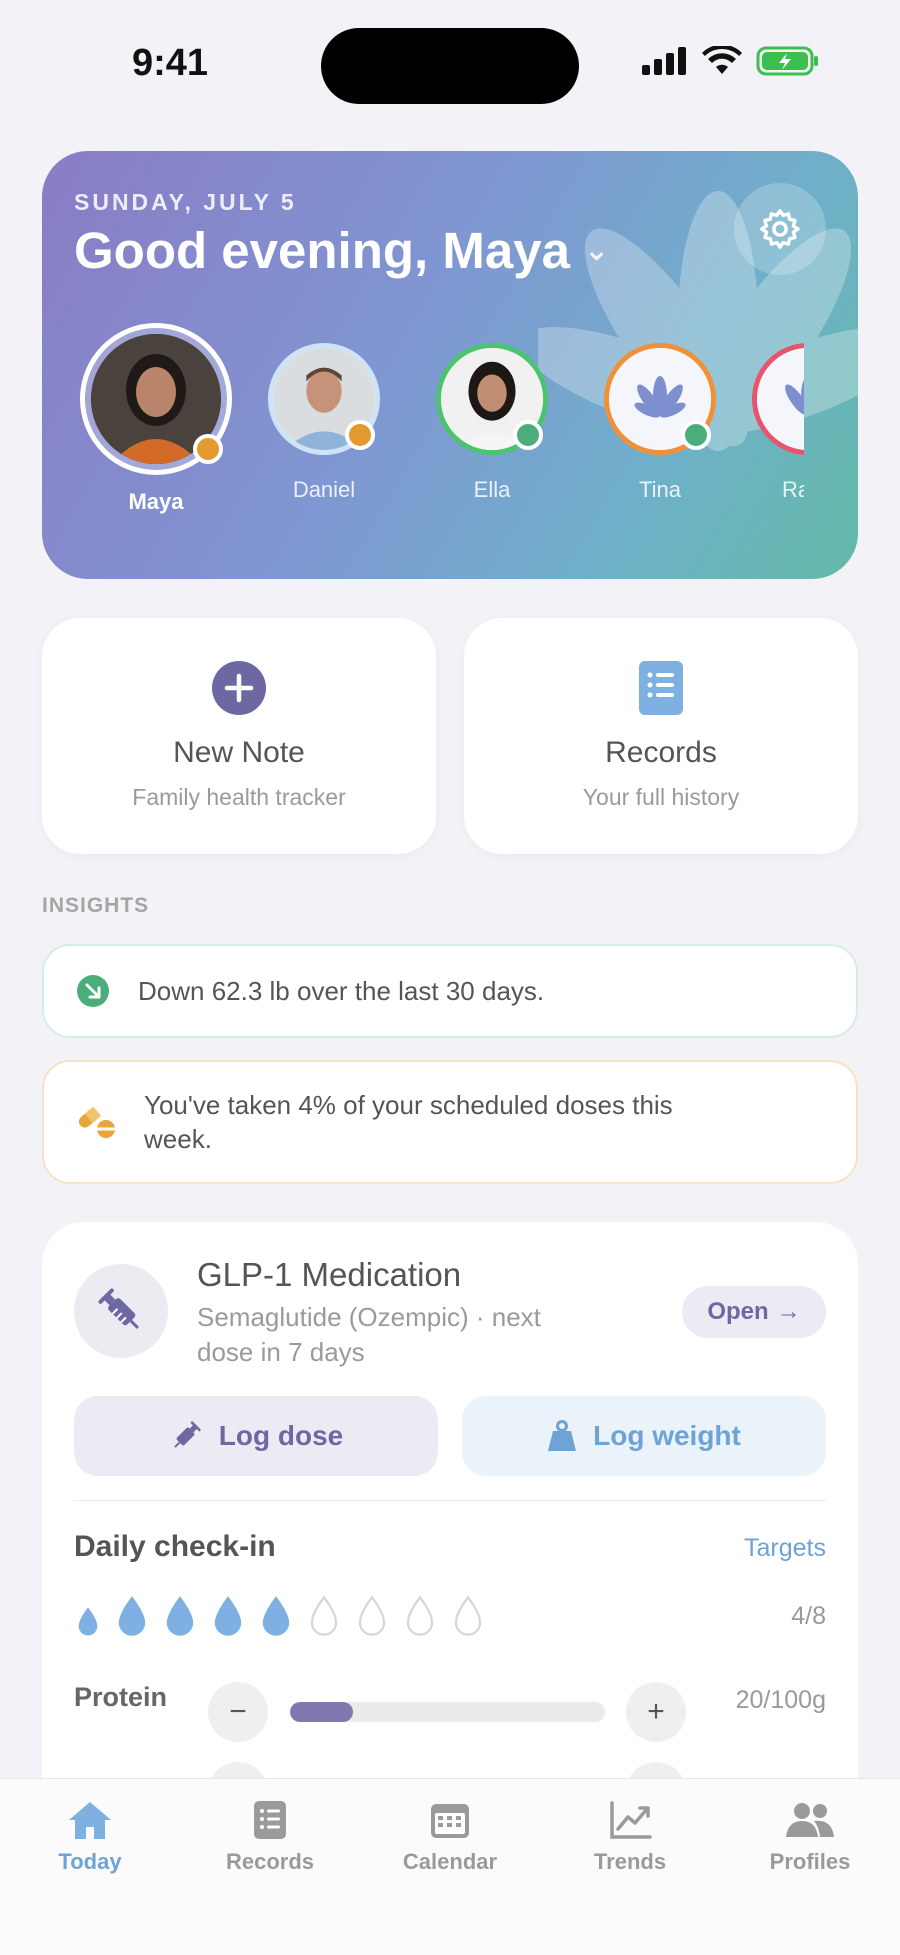 Image resolution: width=900 pixels, height=1955 pixels. What do you see at coordinates (660, 489) in the screenshot?
I see `profile-name: Tina` at bounding box center [660, 489].